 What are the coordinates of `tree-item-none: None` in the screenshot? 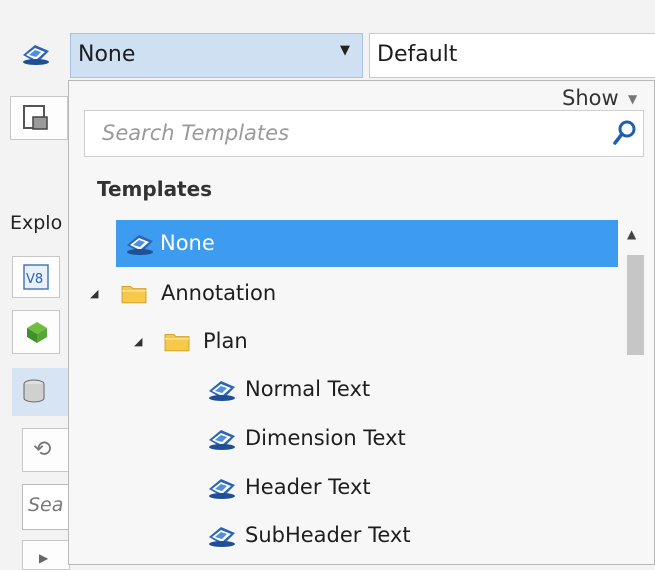 It's located at (367, 243).